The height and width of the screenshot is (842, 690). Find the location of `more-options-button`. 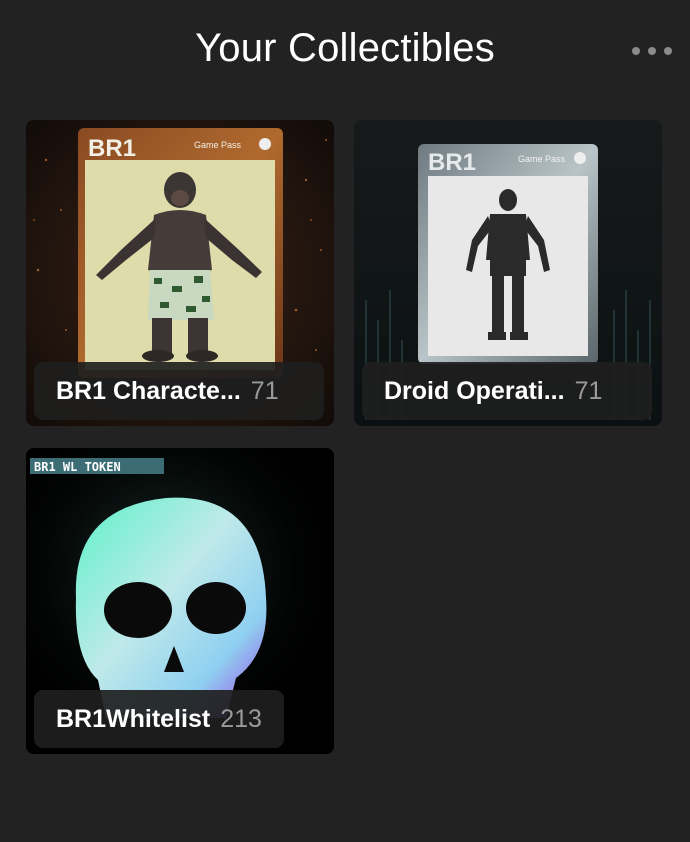

more-options-button is located at coordinates (652, 51).